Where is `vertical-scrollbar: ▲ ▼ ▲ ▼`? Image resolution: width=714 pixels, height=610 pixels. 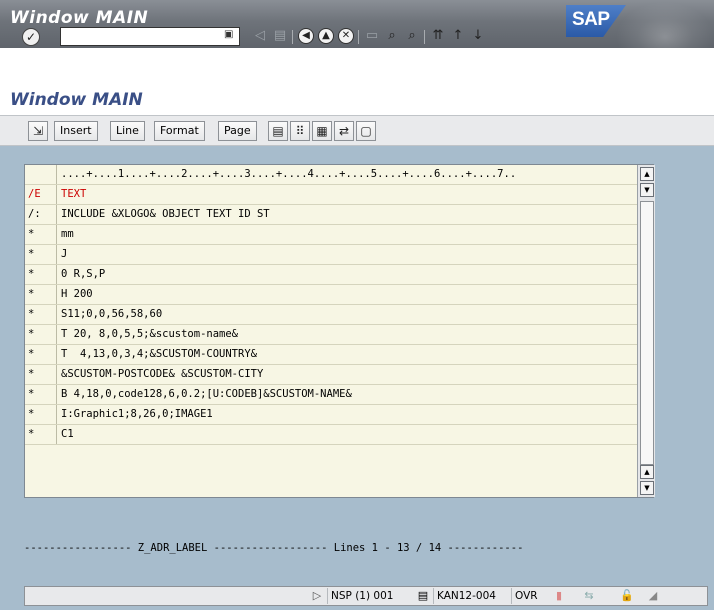
vertical-scrollbar: ▲ ▼ ▲ ▼ is located at coordinates (646, 331).